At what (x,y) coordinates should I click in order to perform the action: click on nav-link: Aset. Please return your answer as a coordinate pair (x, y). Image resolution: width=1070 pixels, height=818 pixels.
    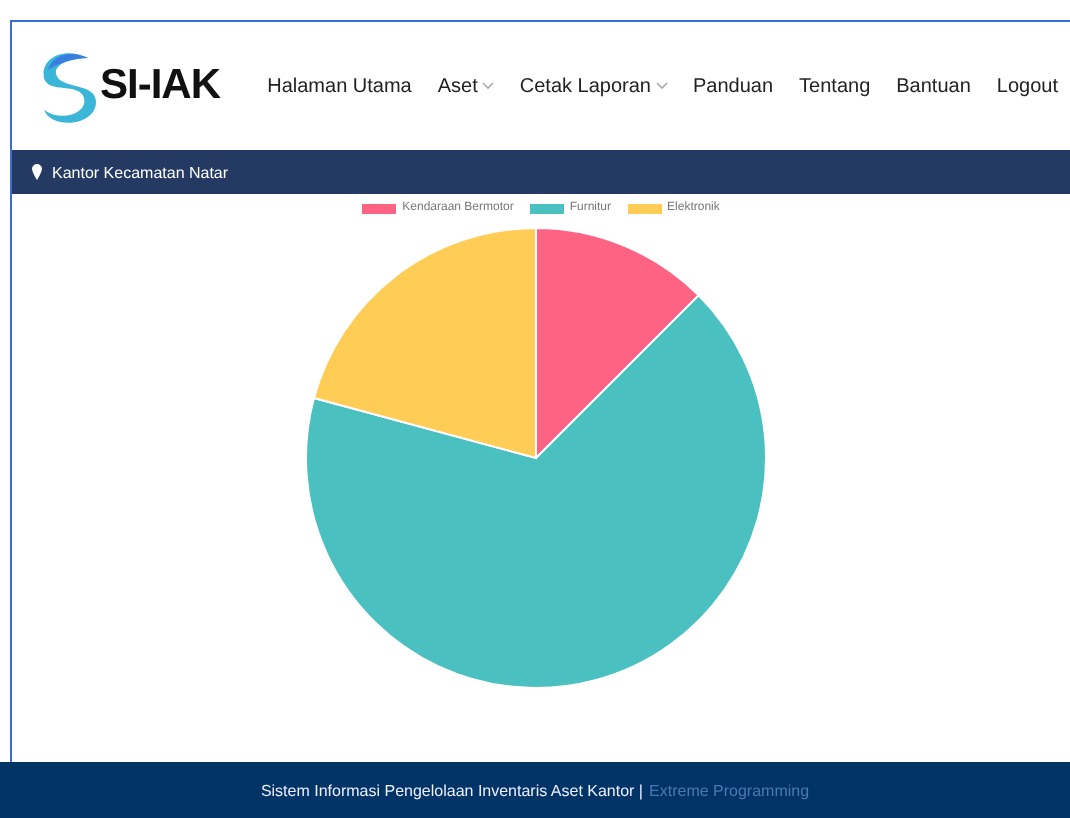
    Looking at the image, I should click on (465, 86).